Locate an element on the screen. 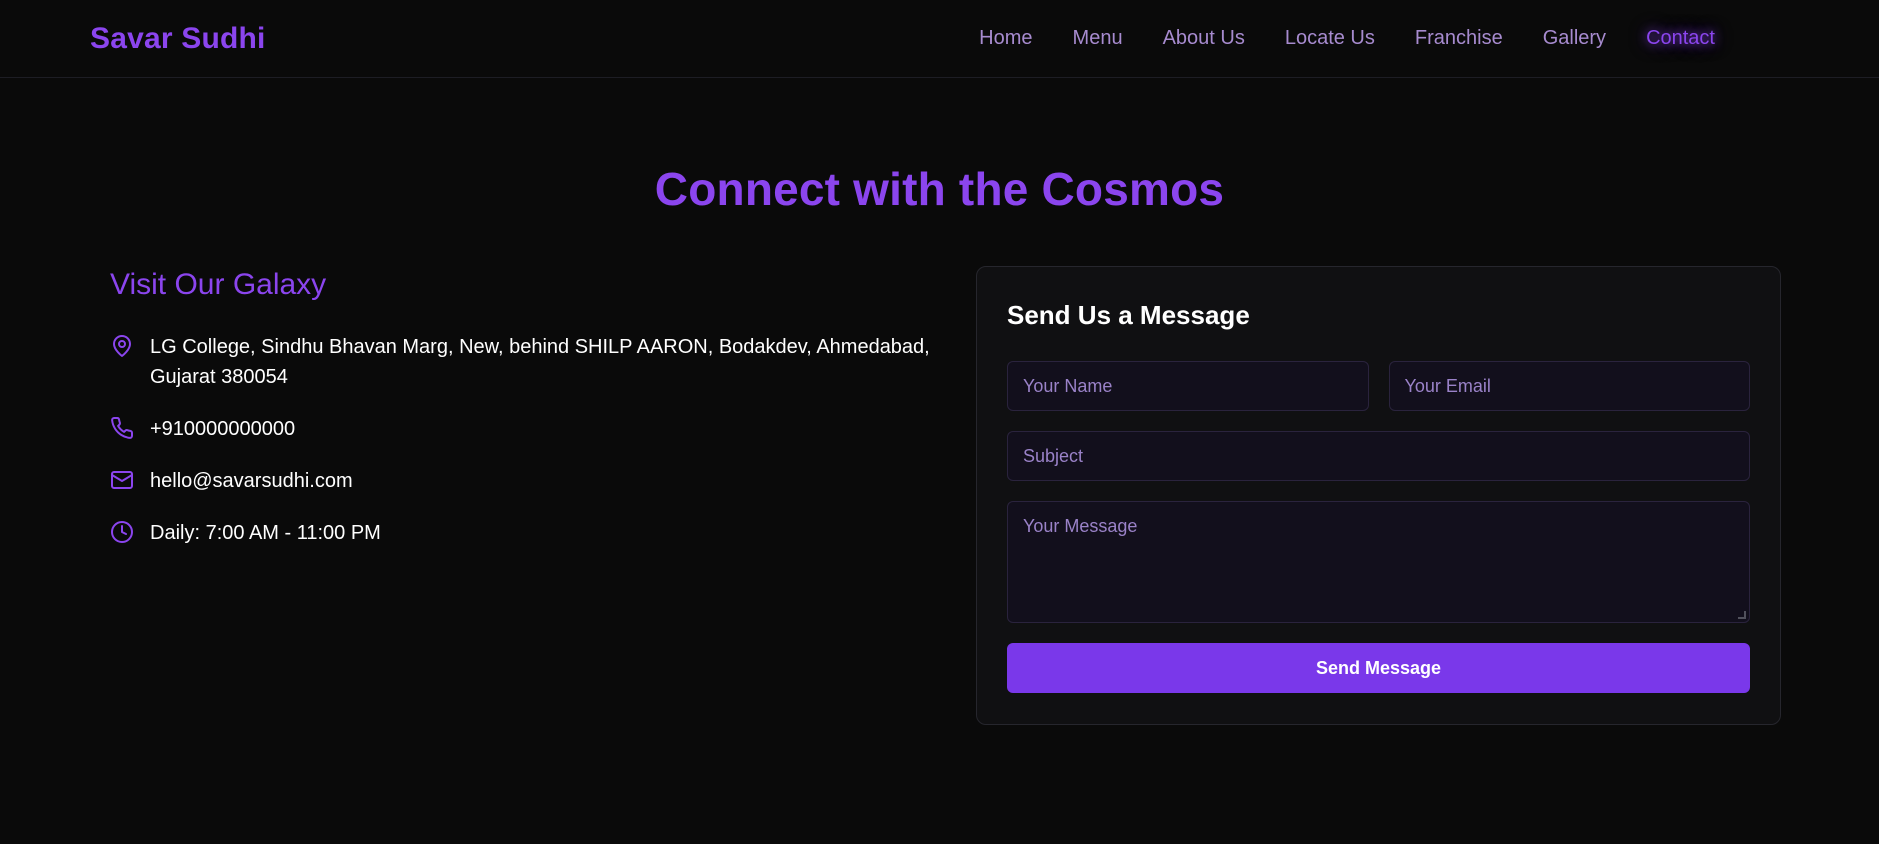 Image resolution: width=1879 pixels, height=844 pixels. subject-input: Subject is located at coordinates (1378, 456).